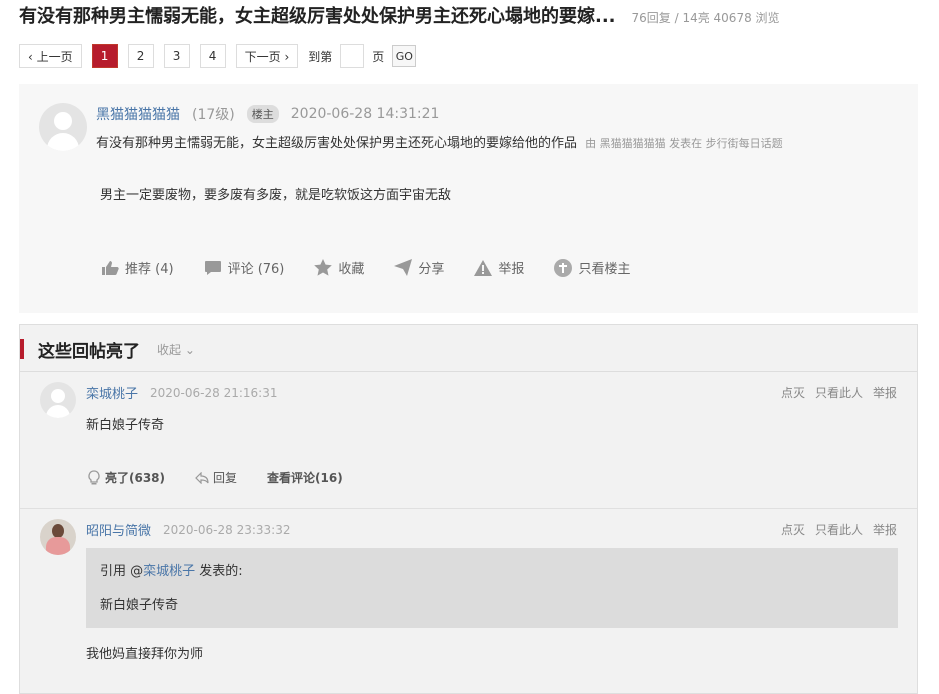 This screenshot has height=694, width=939. What do you see at coordinates (320, 56) in the screenshot?
I see `goto-prefix: 到第` at bounding box center [320, 56].